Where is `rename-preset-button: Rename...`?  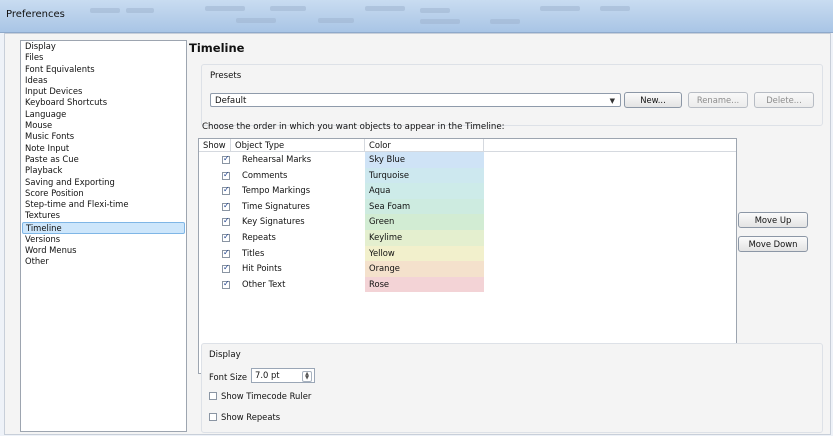
rename-preset-button: Rename... is located at coordinates (718, 100).